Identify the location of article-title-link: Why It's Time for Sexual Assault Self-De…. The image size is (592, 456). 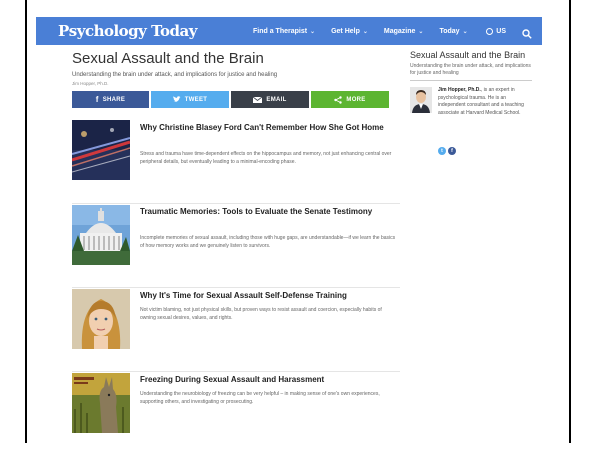
(269, 295).